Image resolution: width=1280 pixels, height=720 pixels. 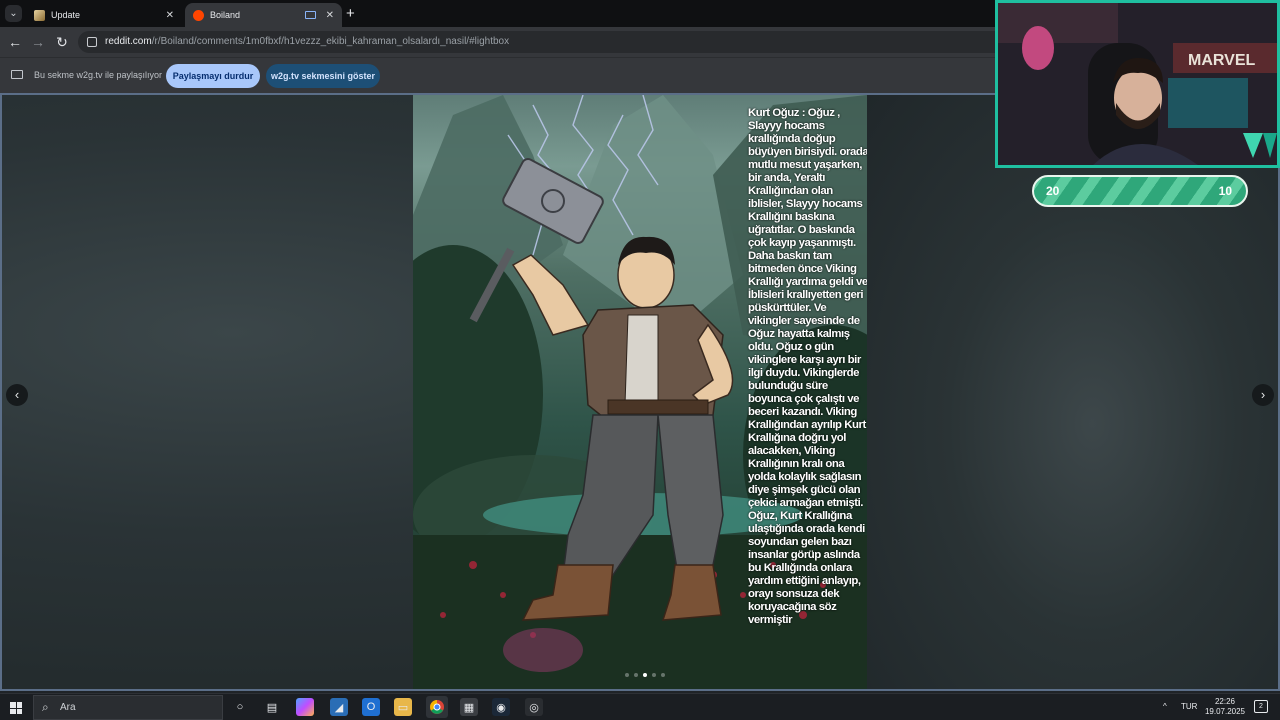 What do you see at coordinates (339, 707) in the screenshot?
I see `app-icon: ◢` at bounding box center [339, 707].